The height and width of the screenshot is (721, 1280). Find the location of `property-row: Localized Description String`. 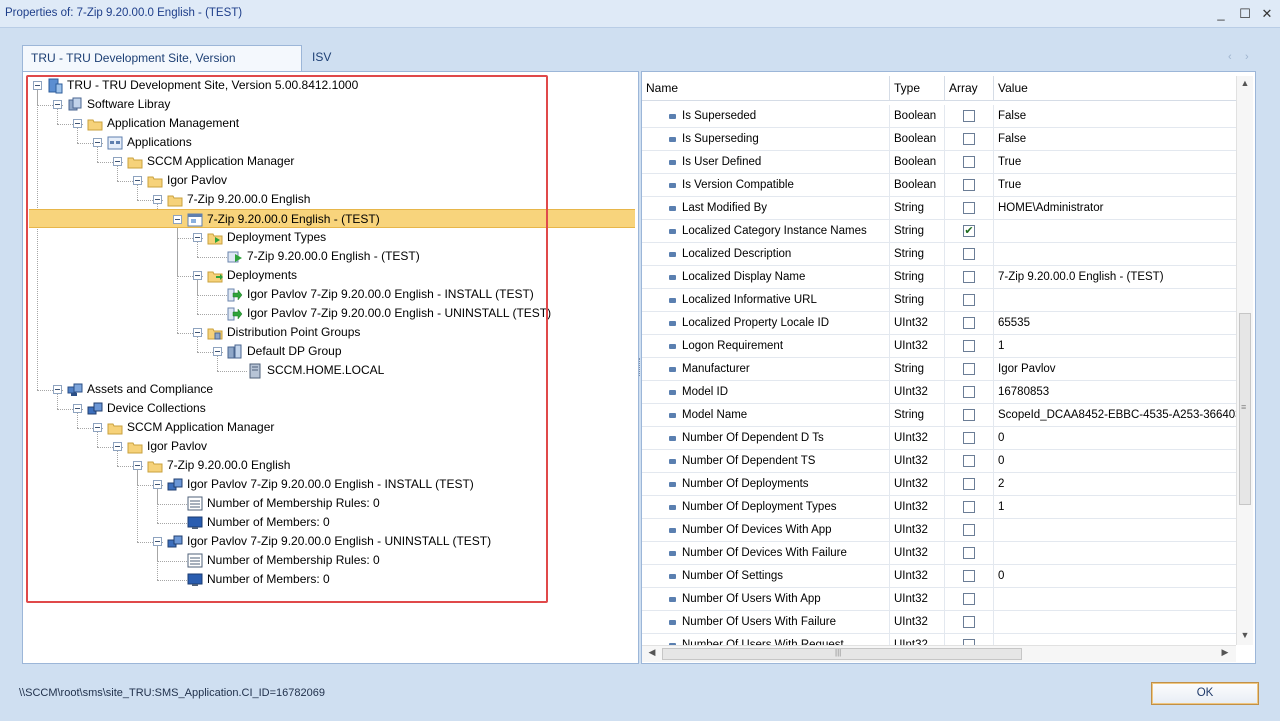

property-row: Localized Description String is located at coordinates (939, 254).